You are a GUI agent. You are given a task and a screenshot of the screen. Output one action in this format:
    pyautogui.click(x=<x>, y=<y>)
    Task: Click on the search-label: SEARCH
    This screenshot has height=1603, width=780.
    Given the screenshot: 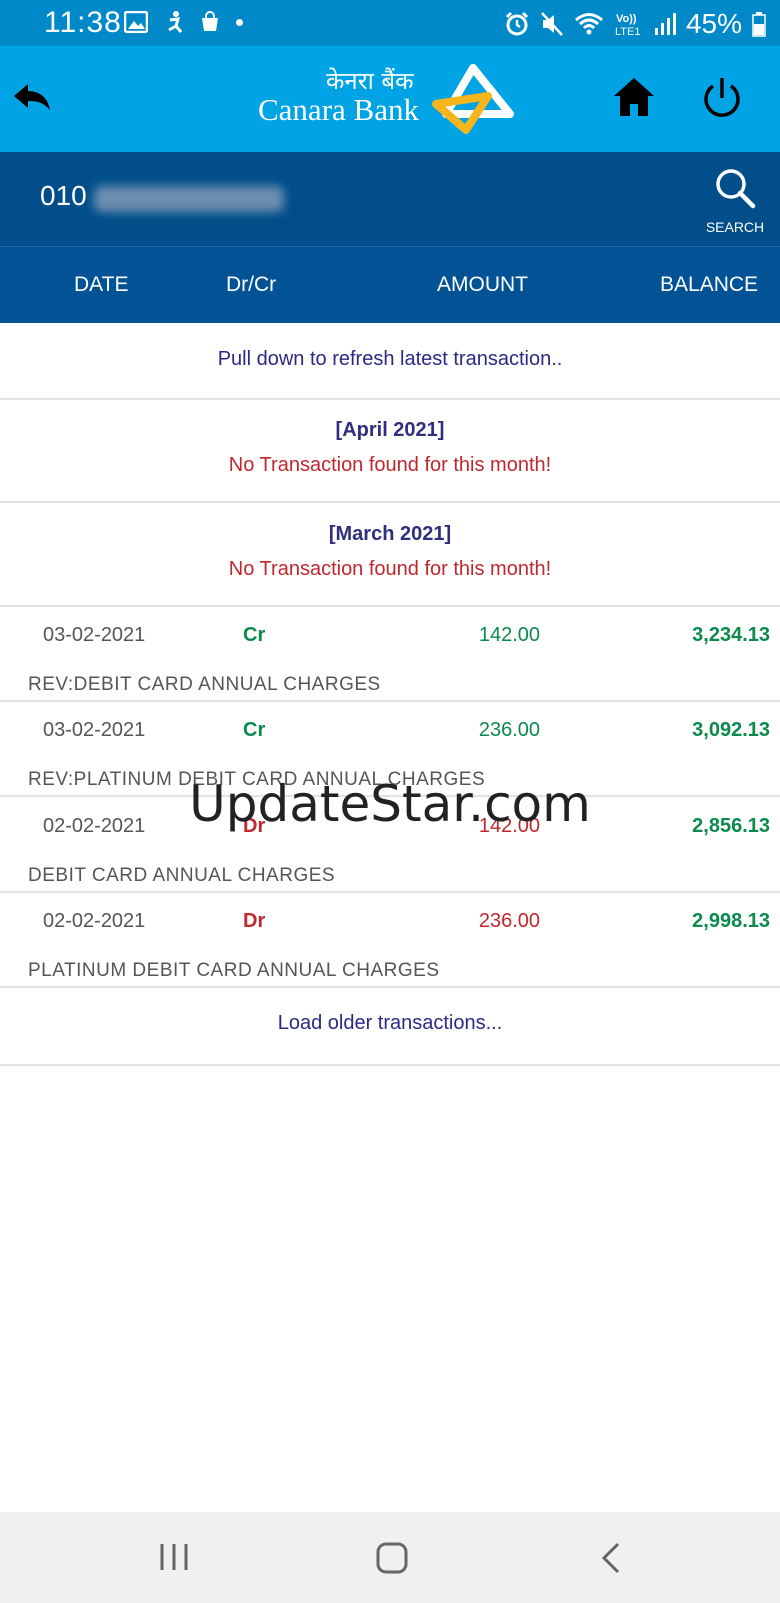 What is the action you would take?
    pyautogui.click(x=735, y=227)
    